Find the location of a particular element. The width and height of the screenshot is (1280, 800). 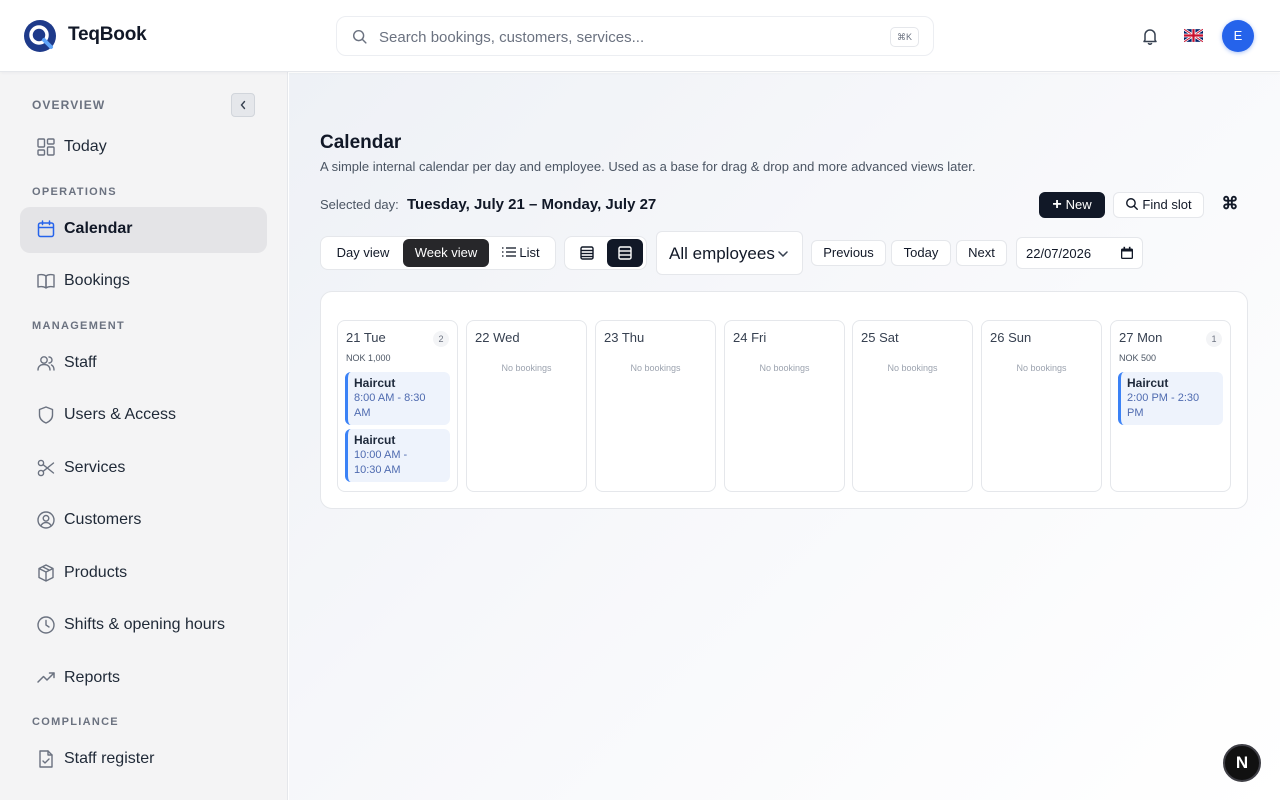

collapse-sidebar-button is located at coordinates (243, 105).